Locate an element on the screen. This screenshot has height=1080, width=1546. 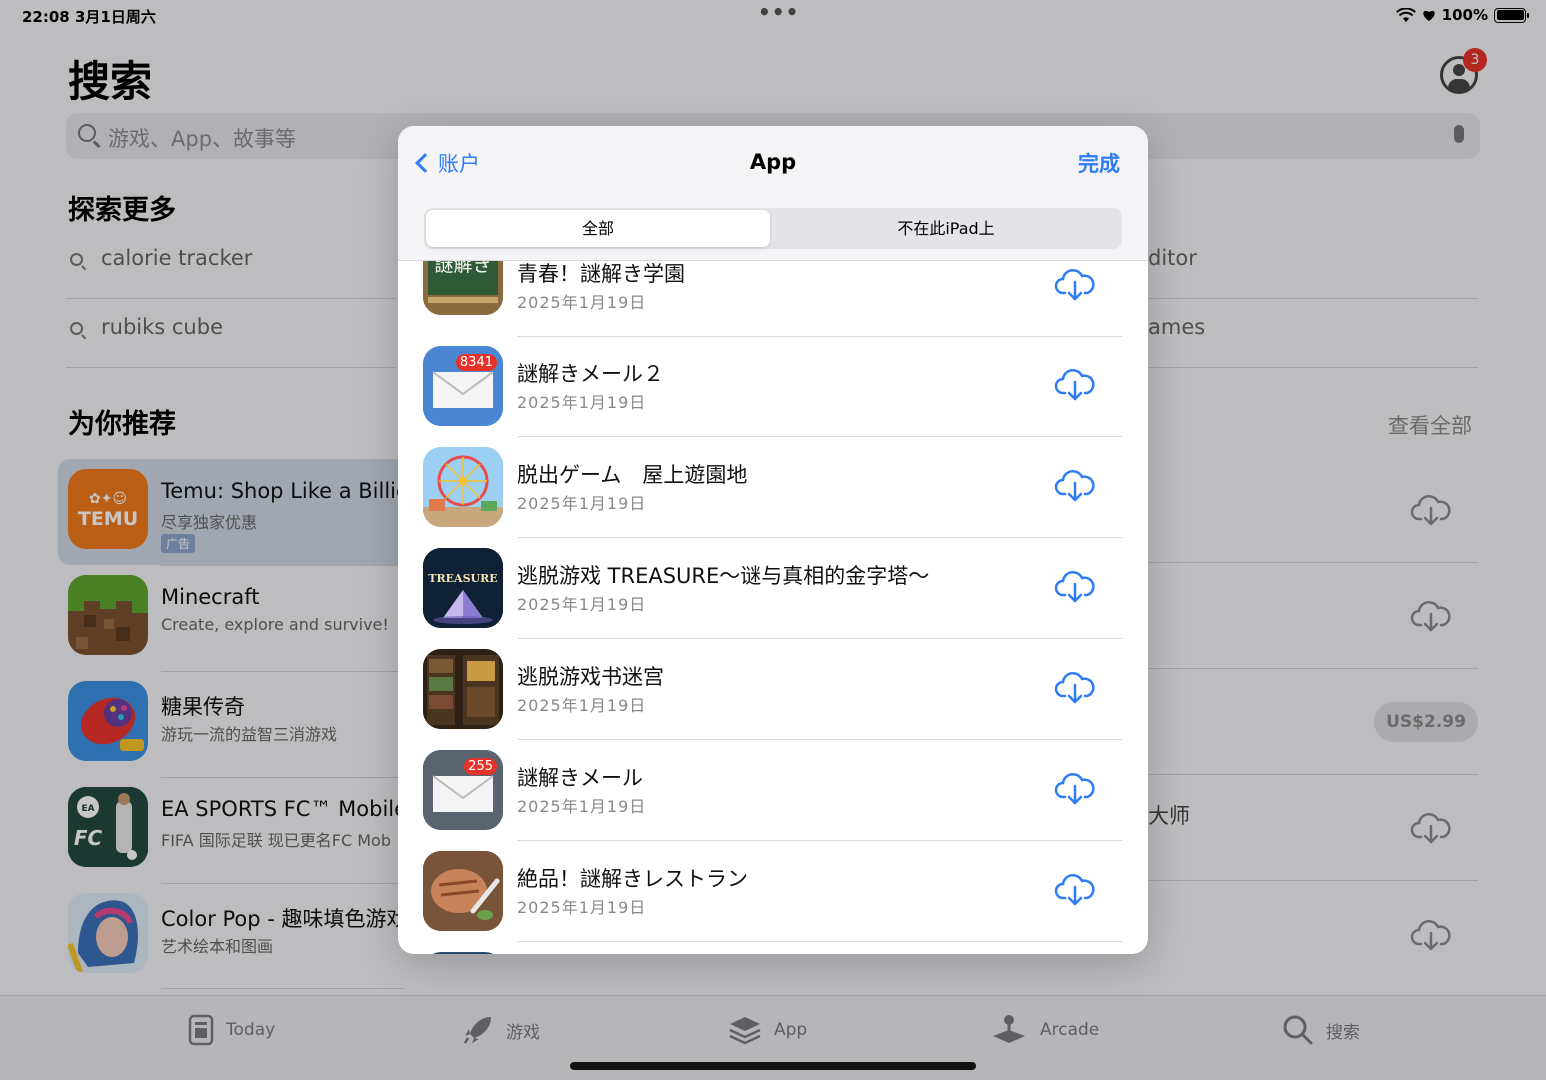
app-icon-badge: 8341 is located at coordinates (476, 362).